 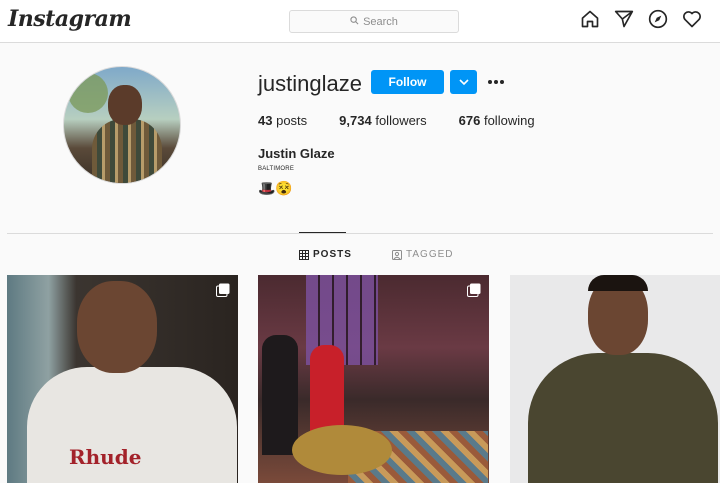 I want to click on profile-bio-location: BALTIMORE, so click(x=276, y=169).